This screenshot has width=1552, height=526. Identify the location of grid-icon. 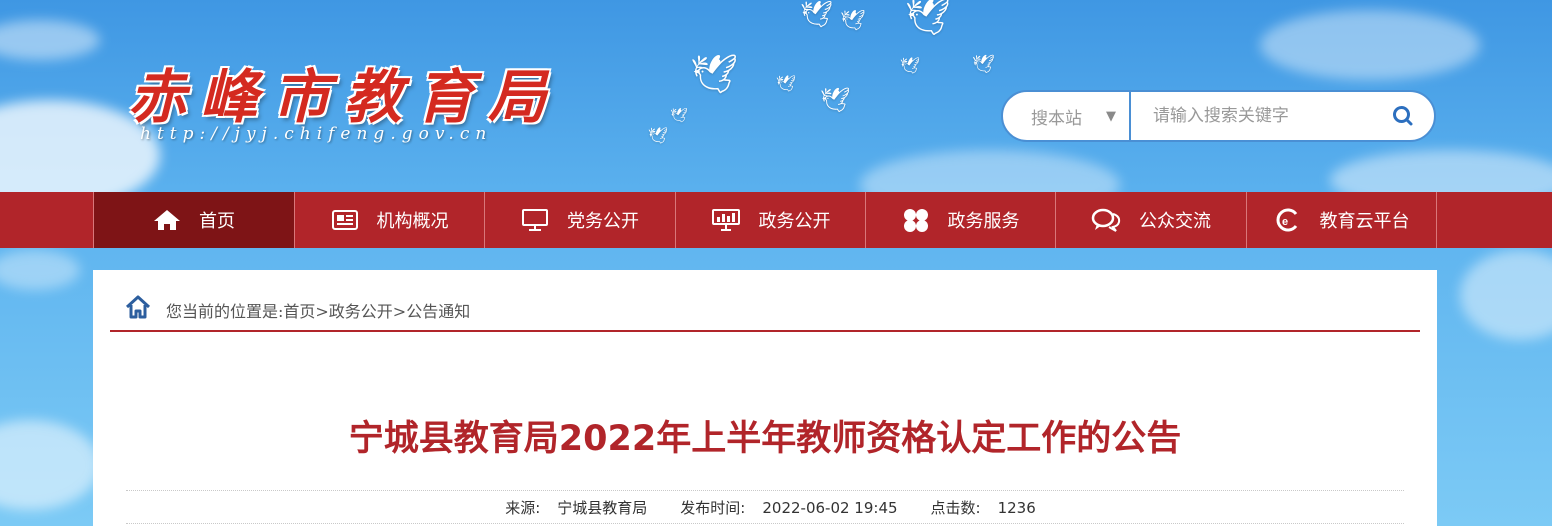
(916, 220).